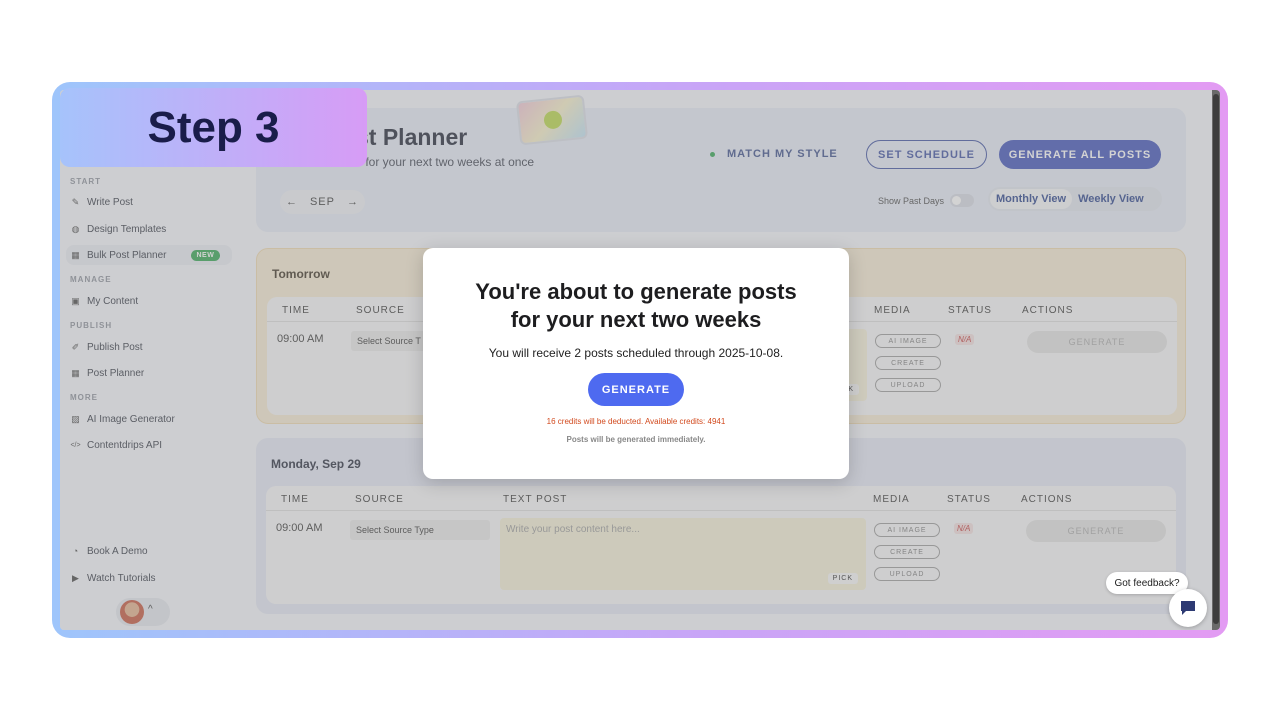 Image resolution: width=1280 pixels, height=720 pixels. I want to click on scrollbar, so click(1216, 360).